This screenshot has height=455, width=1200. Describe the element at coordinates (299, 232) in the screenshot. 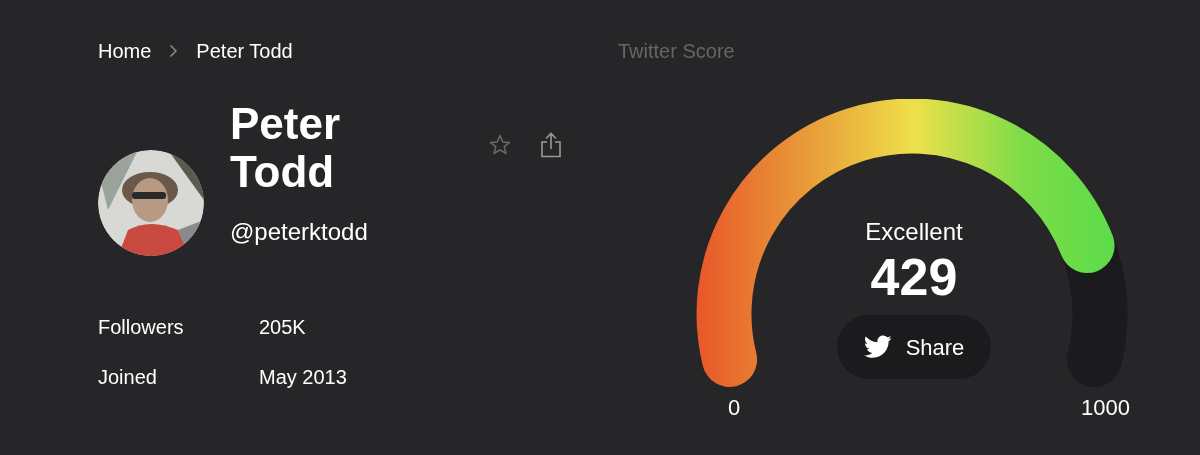

I see `profile-handle: @peterktodd` at that location.